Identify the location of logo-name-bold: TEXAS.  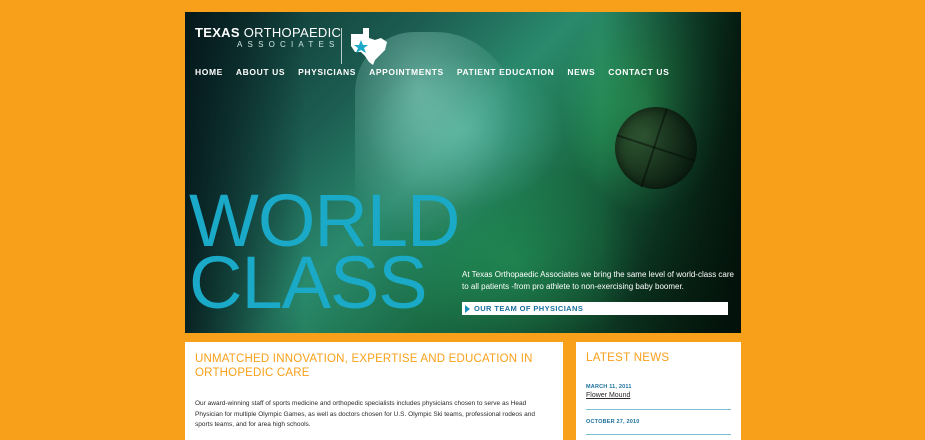
(217, 32).